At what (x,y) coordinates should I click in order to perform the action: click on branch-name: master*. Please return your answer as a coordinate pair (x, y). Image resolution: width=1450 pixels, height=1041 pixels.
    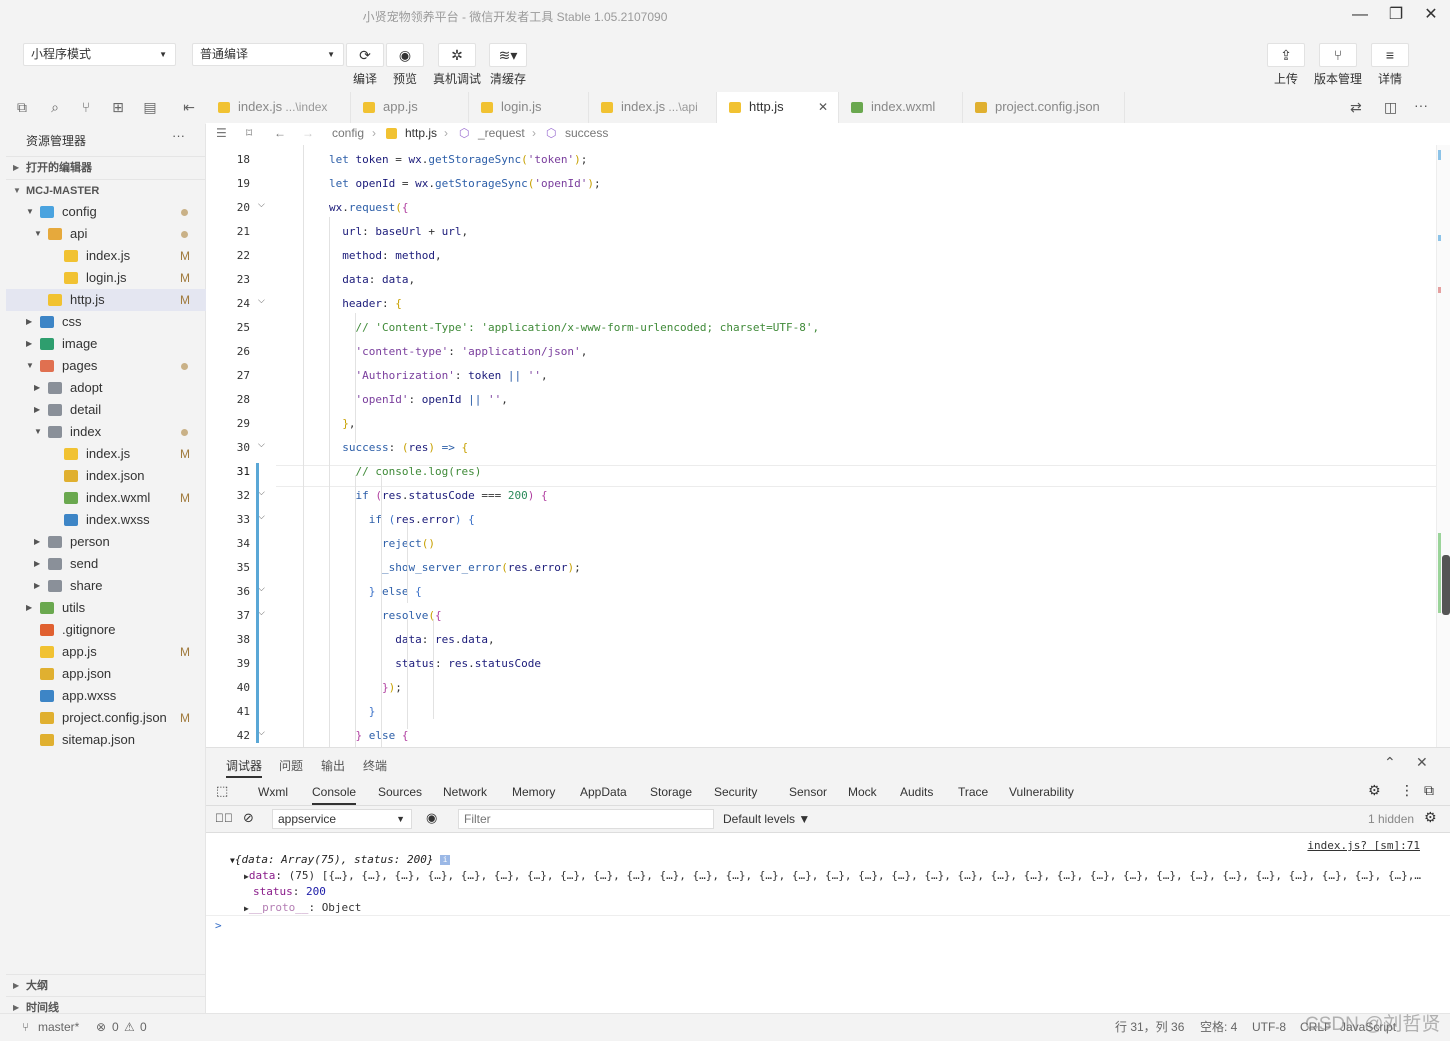
    Looking at the image, I should click on (58, 1027).